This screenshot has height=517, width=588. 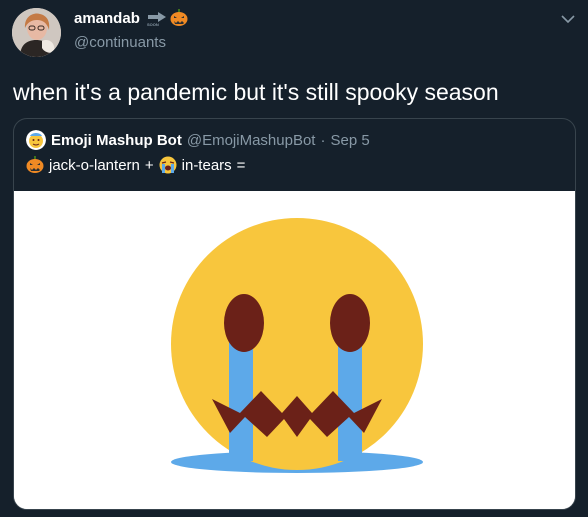 I want to click on author-handle: @continuants, so click(x=120, y=42).